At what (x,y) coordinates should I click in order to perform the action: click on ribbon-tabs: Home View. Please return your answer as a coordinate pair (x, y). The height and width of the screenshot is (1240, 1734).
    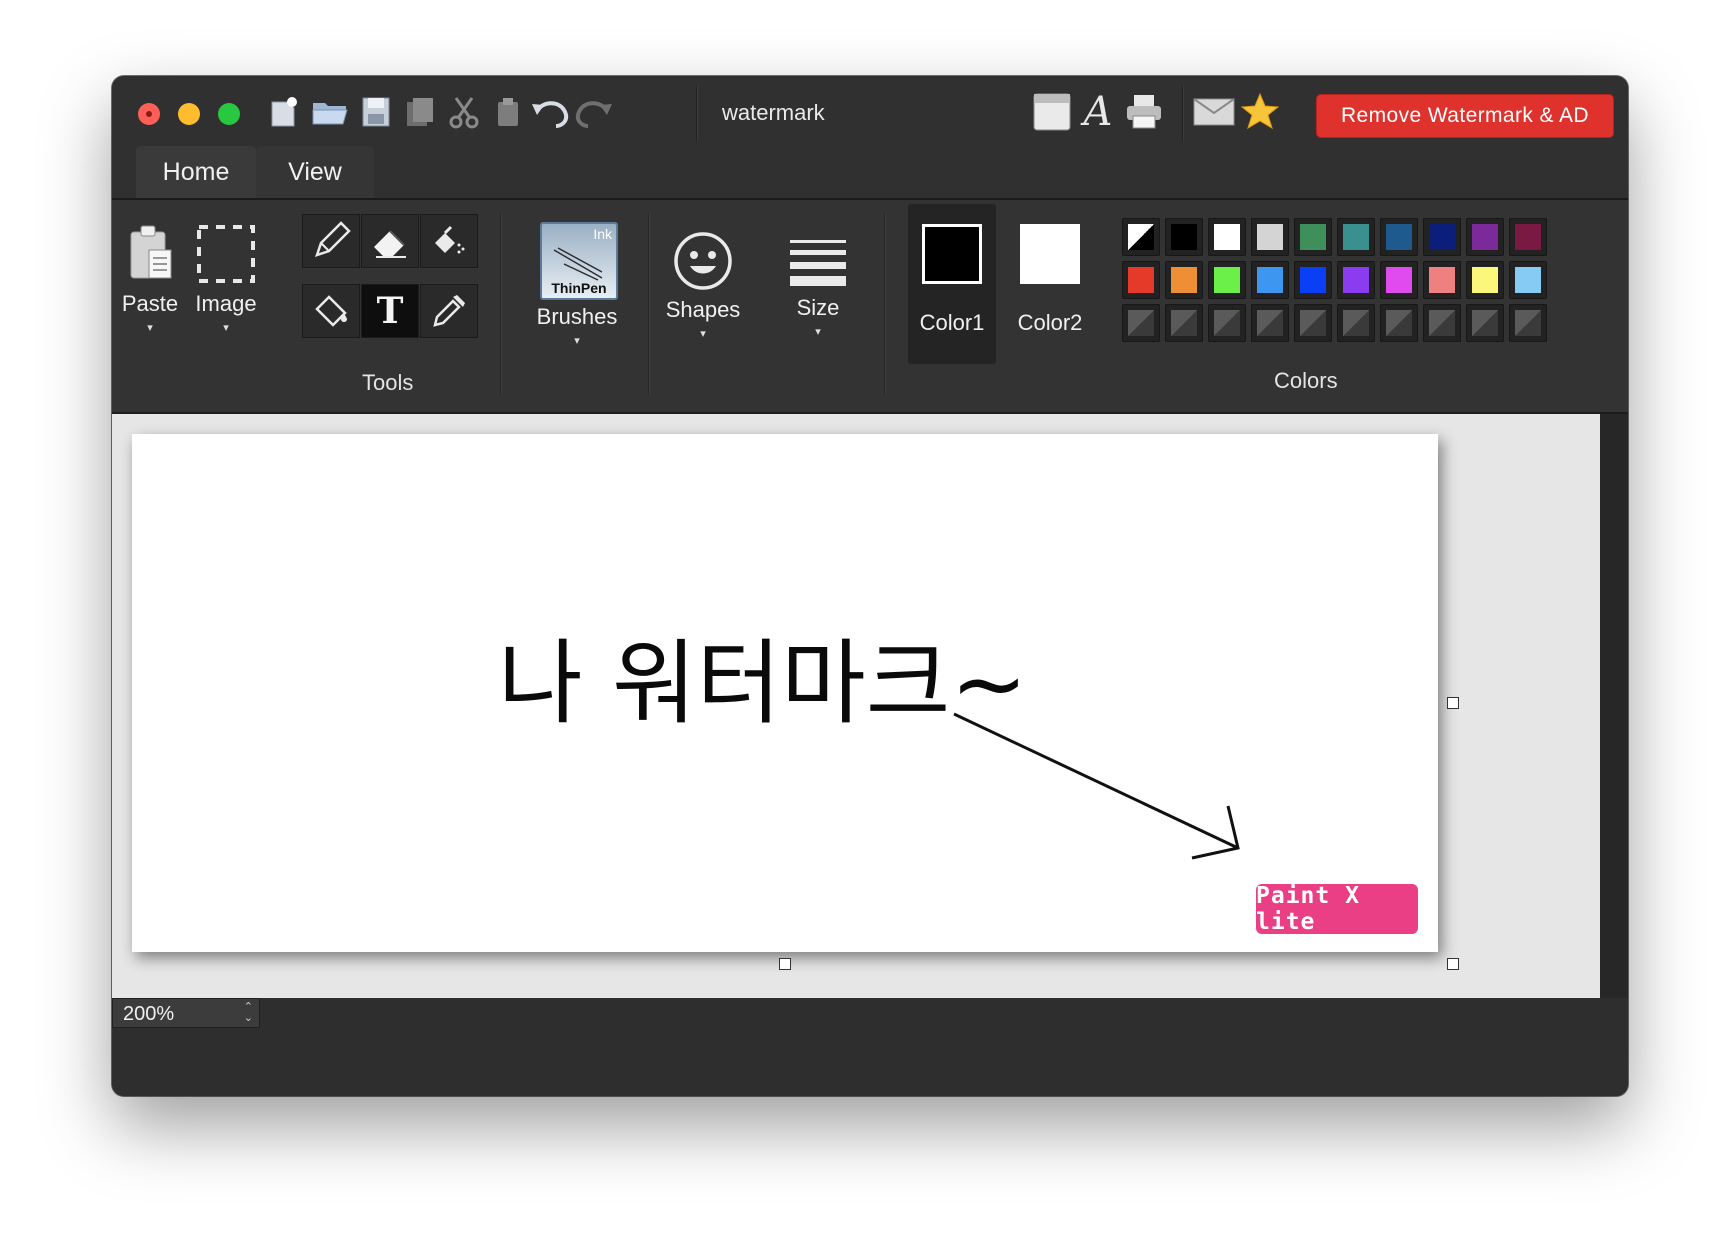
    Looking at the image, I should click on (870, 173).